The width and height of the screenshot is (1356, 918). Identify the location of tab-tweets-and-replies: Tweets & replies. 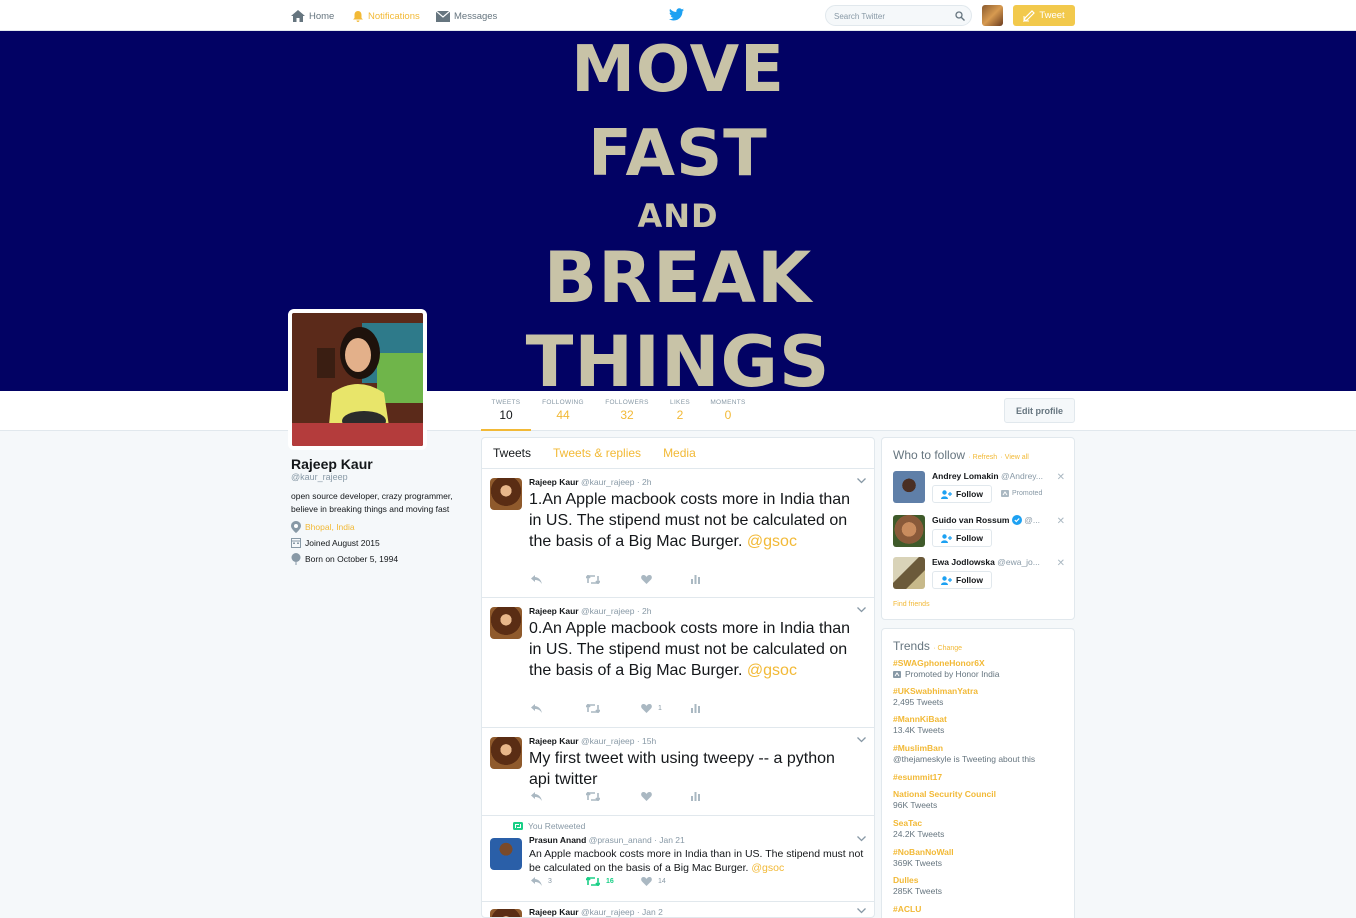
(597, 453).